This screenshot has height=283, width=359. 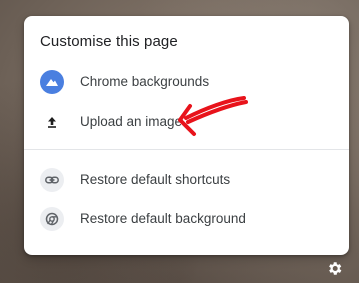 What do you see at coordinates (163, 218) in the screenshot?
I see `restore-background-label: Restore default background` at bounding box center [163, 218].